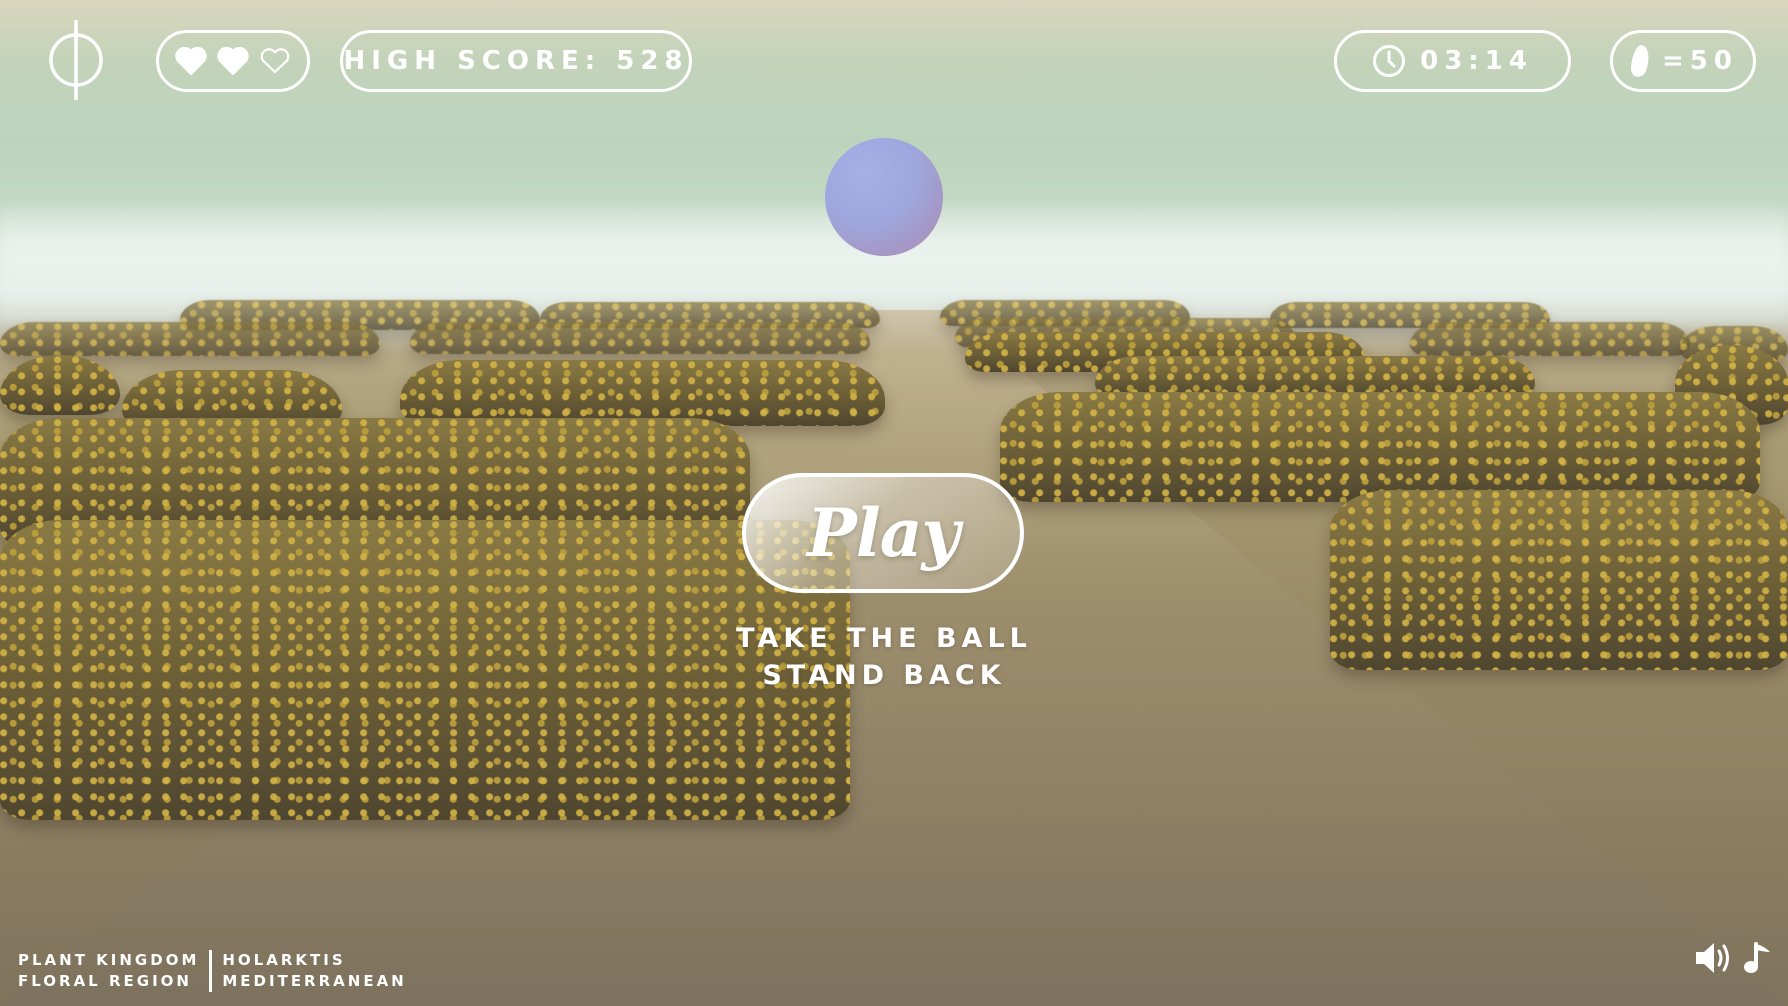 The width and height of the screenshot is (1788, 1006). I want to click on instruction-line-1: TAKE THE BALL, so click(884, 638).